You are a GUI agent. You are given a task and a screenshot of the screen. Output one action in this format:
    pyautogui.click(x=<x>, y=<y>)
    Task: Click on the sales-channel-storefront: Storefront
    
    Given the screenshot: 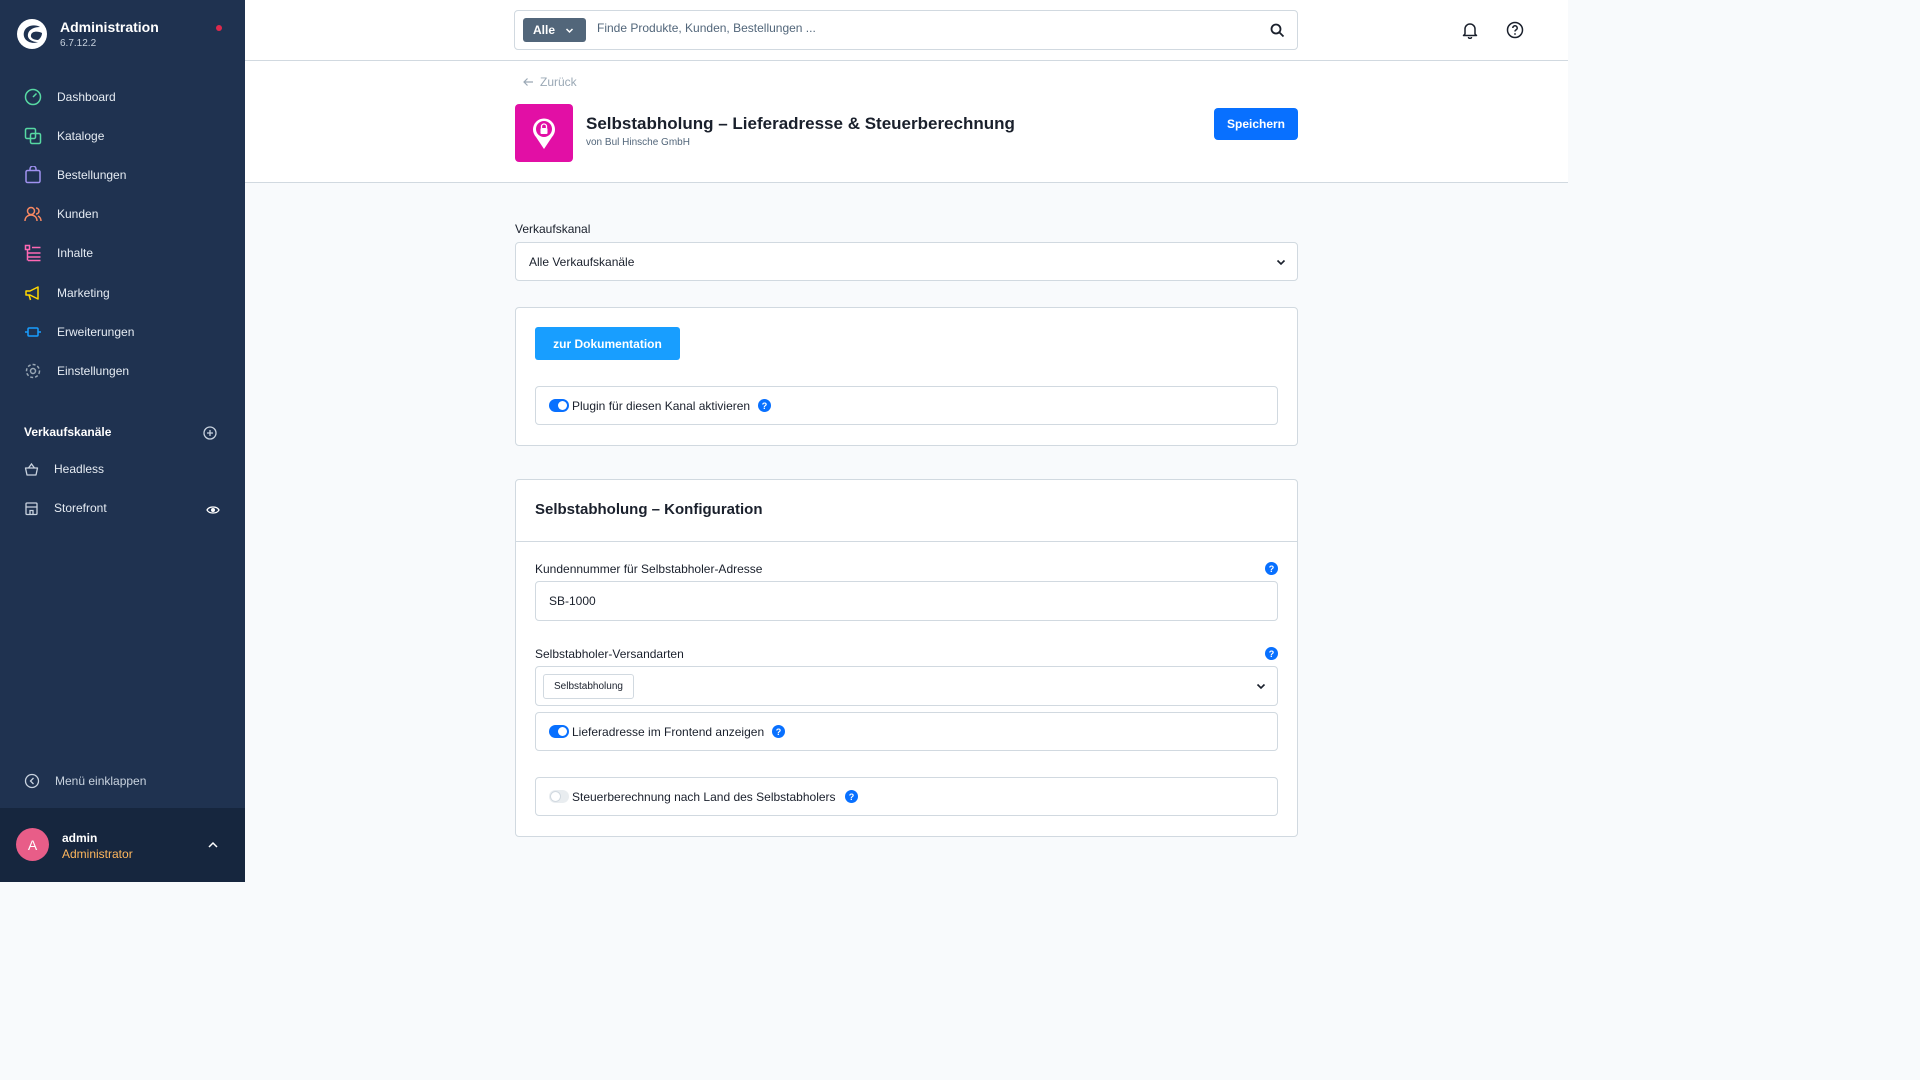 What is the action you would take?
    pyautogui.click(x=65, y=508)
    